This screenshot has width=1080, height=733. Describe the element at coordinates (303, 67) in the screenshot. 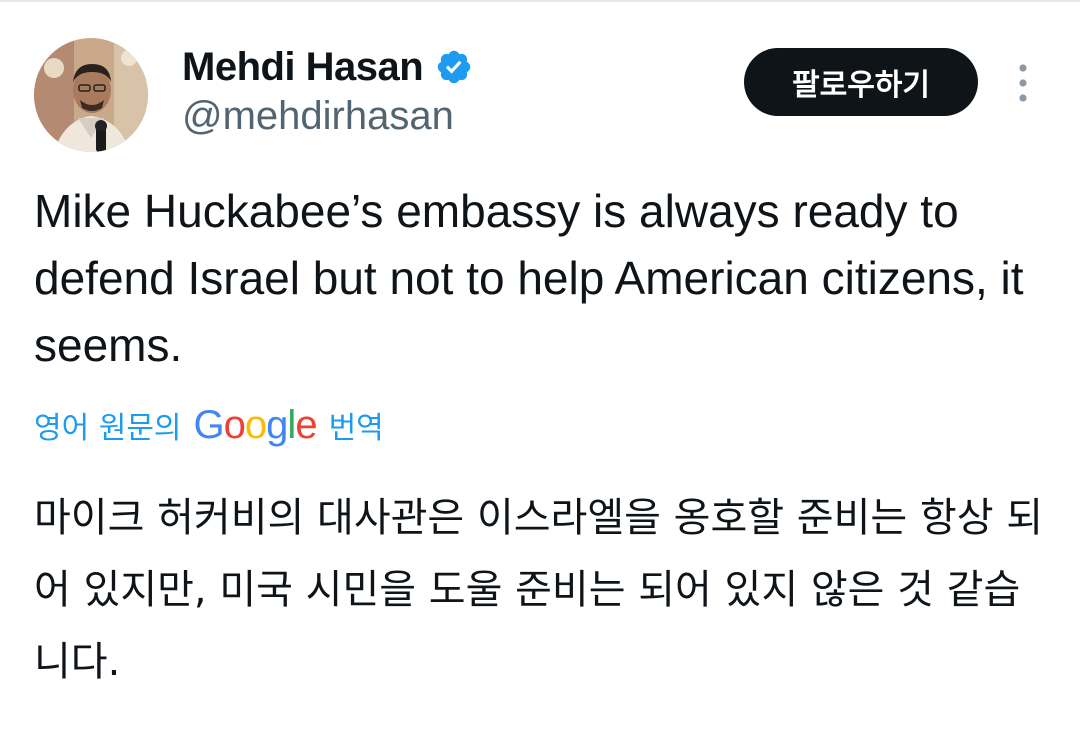

I see `author-display-name: Mehdi Hasan` at that location.